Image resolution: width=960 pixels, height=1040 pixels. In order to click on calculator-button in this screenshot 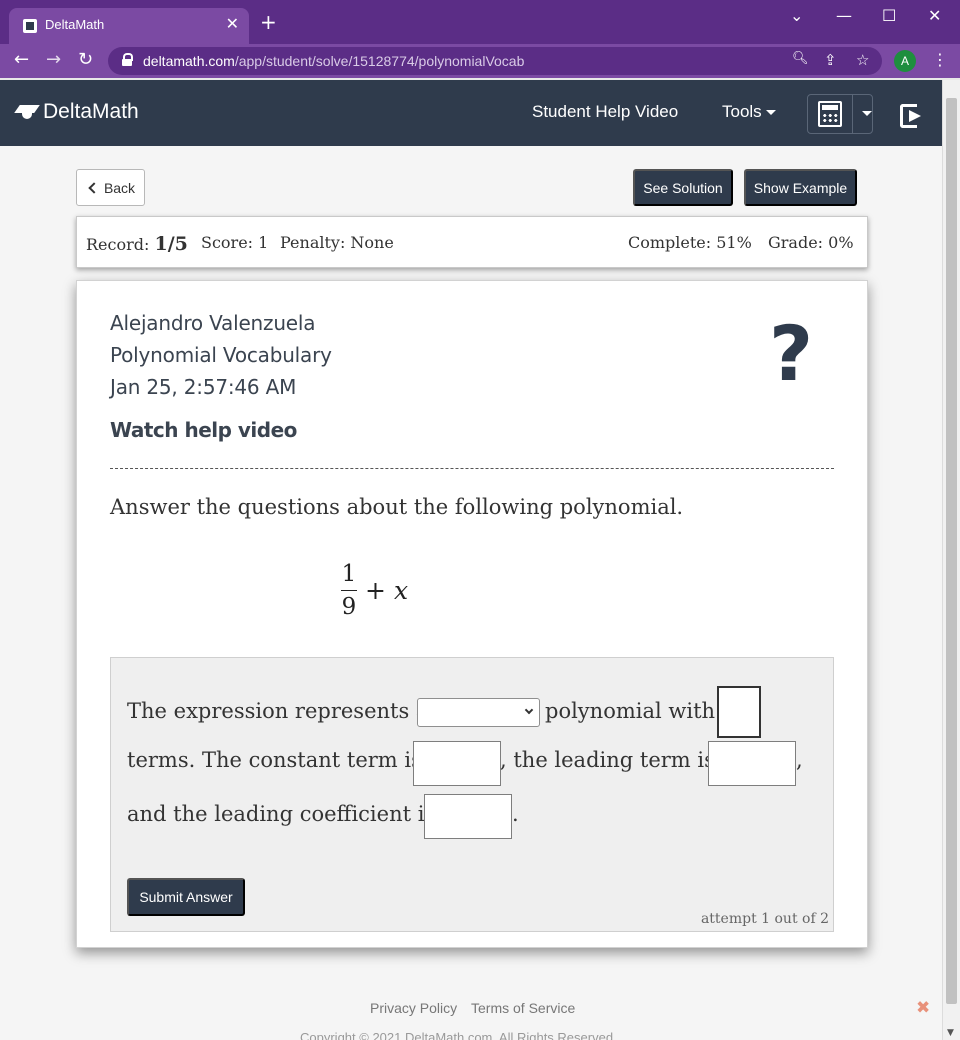, I will do `click(840, 114)`.